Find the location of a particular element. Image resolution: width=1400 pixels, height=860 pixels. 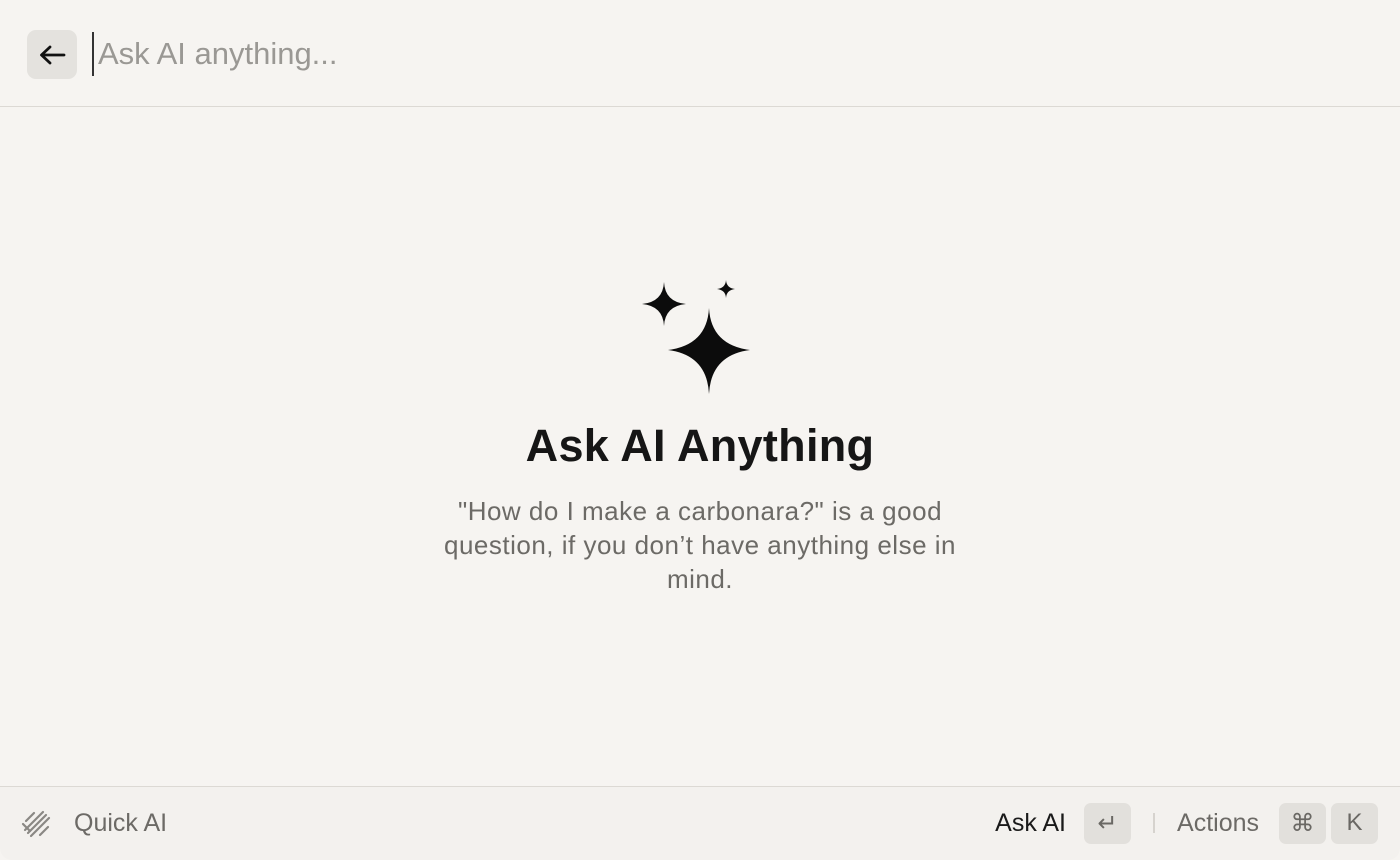

empty-state-title: Ask AI Anything is located at coordinates (700, 445).